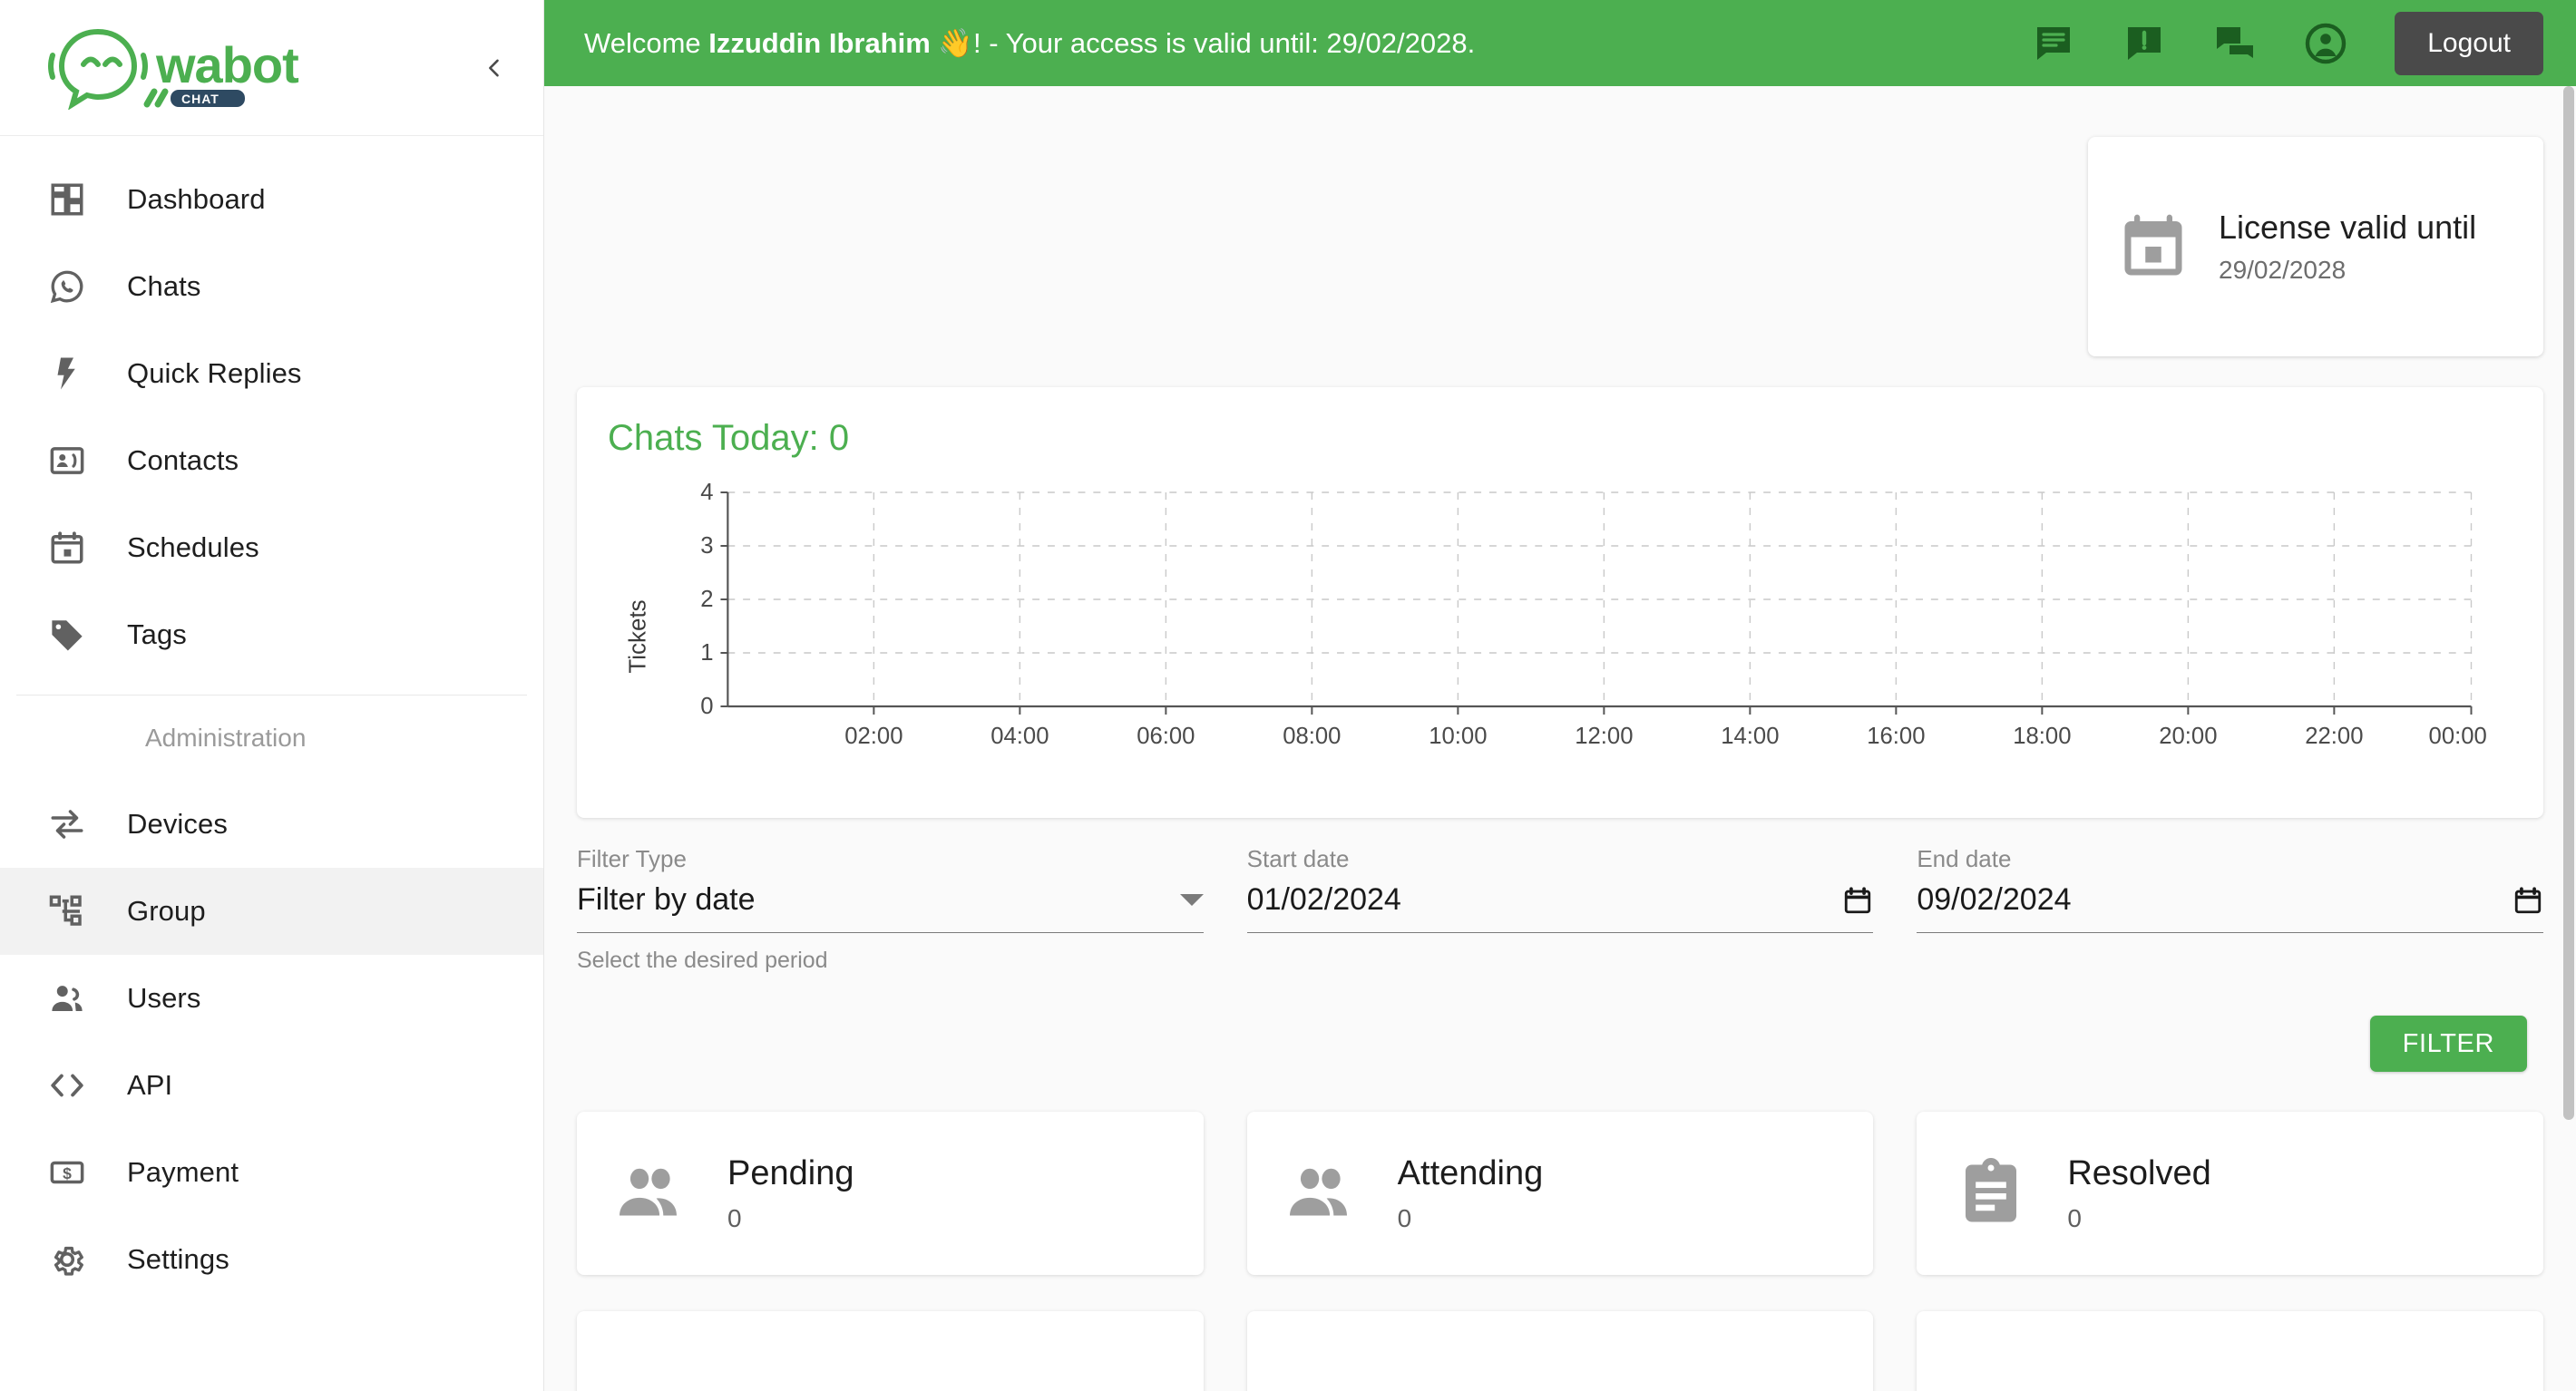 The height and width of the screenshot is (1391, 2576). Describe the element at coordinates (200, 99) in the screenshot. I see `svg-text: CHAT` at that location.